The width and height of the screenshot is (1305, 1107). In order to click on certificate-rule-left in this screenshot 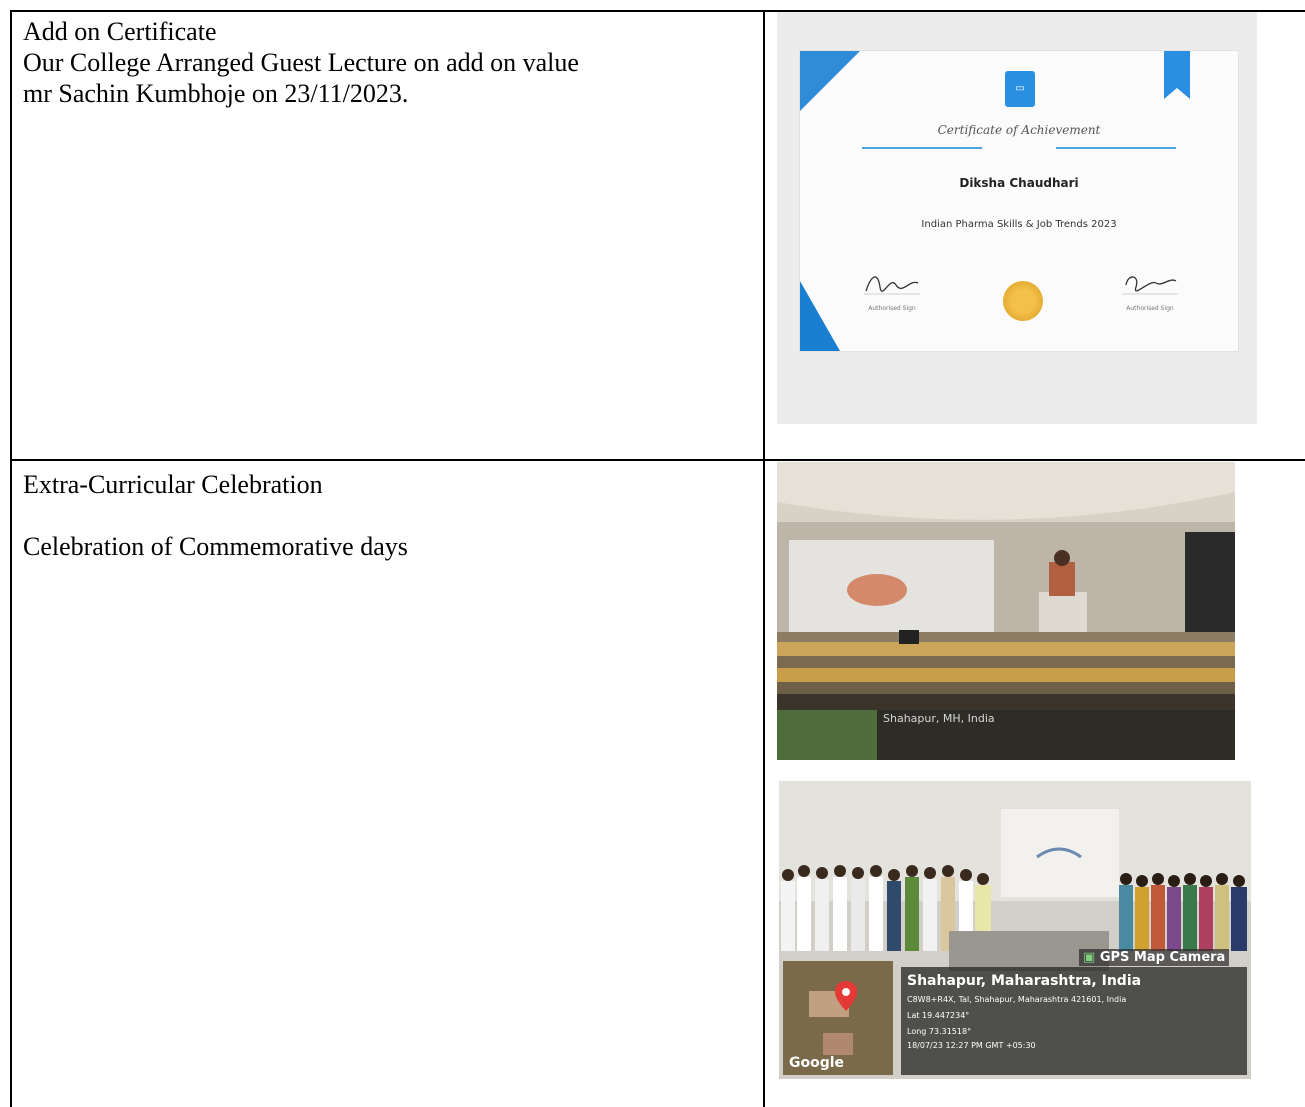, I will do `click(922, 148)`.